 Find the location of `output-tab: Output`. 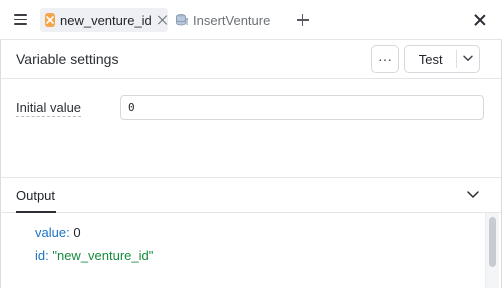

output-tab: Output is located at coordinates (35, 195).